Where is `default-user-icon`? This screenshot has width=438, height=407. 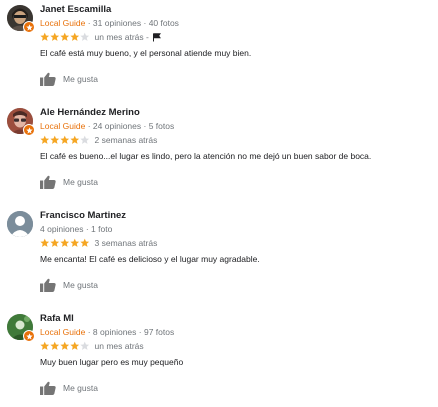
default-user-icon is located at coordinates (20, 224).